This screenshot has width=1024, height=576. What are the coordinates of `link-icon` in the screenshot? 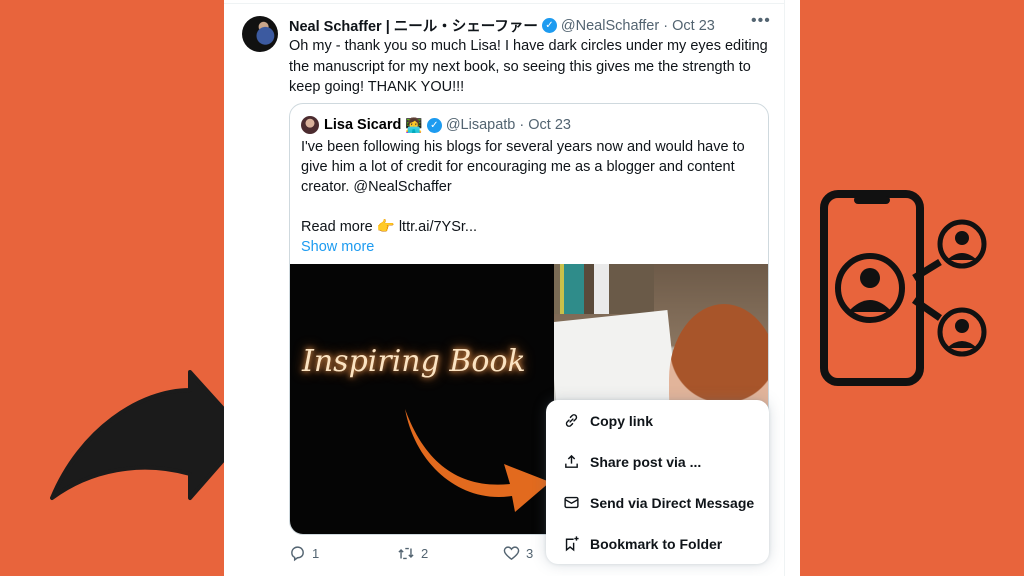 It's located at (571, 421).